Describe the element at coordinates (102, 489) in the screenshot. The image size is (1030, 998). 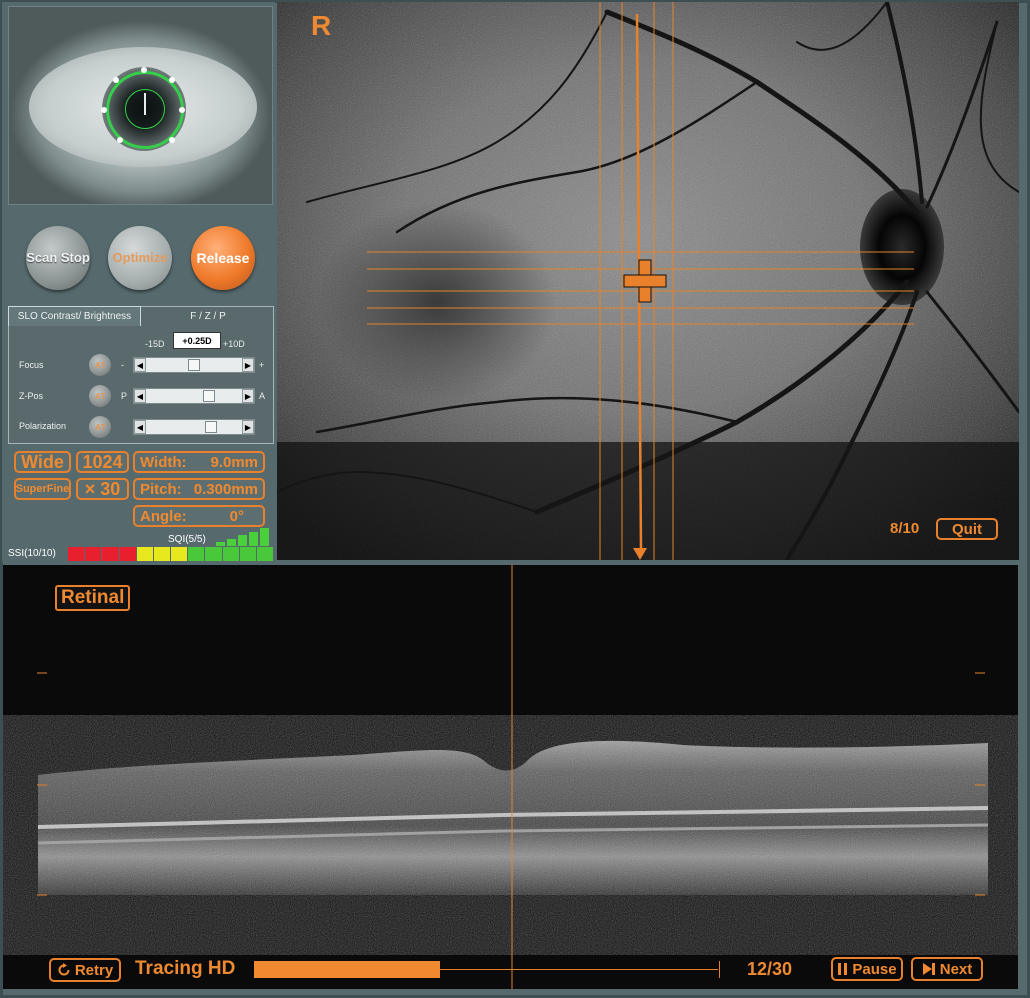
I see `averaging-tag: × 30` at that location.